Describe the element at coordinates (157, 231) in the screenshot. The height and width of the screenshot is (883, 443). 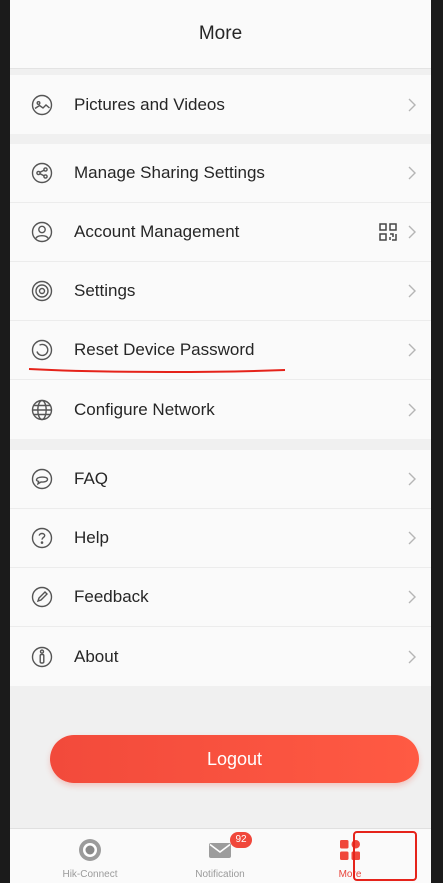
I see `menu-item-label: Account Management` at that location.